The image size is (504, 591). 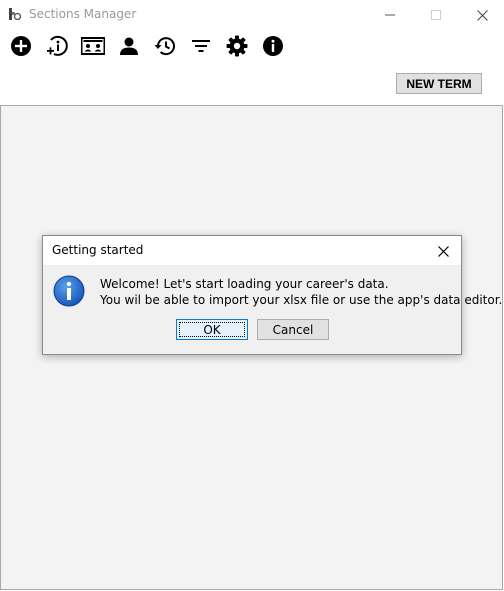 I want to click on dialog-title: Getting started, so click(x=98, y=250).